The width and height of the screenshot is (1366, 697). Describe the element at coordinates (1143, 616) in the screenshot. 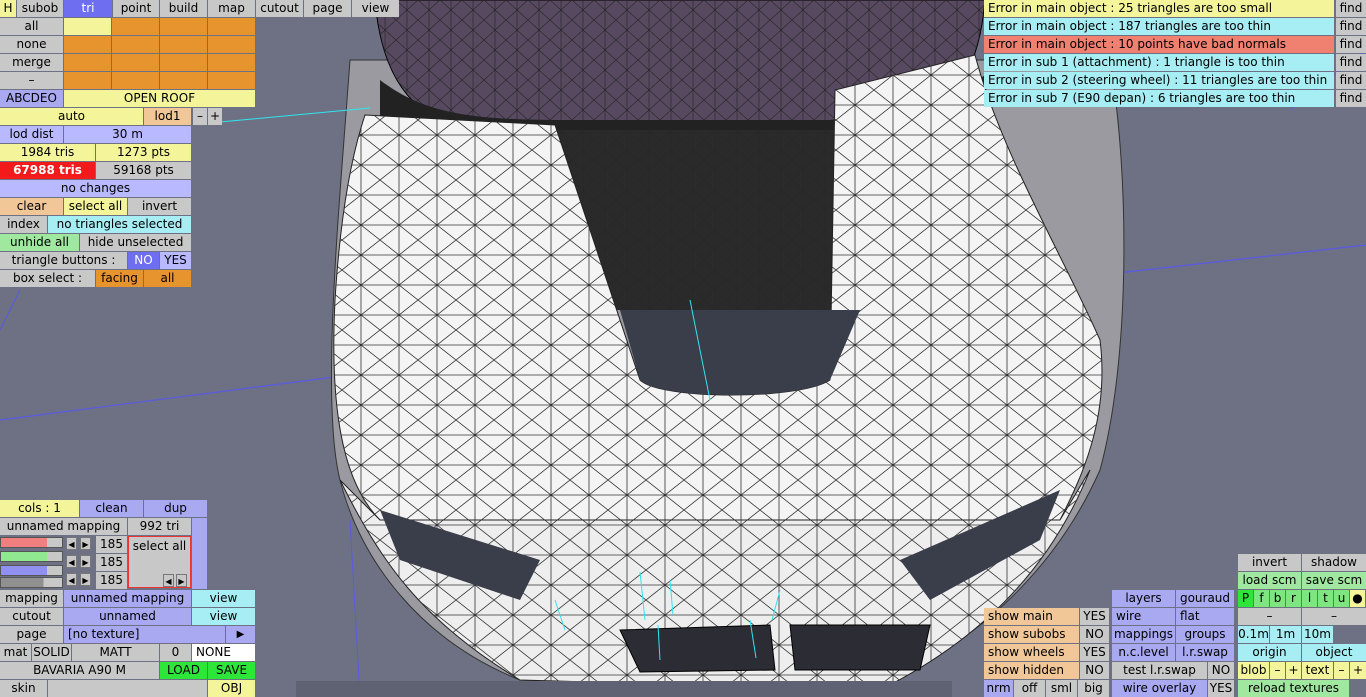

I see `wire-button: wire` at that location.